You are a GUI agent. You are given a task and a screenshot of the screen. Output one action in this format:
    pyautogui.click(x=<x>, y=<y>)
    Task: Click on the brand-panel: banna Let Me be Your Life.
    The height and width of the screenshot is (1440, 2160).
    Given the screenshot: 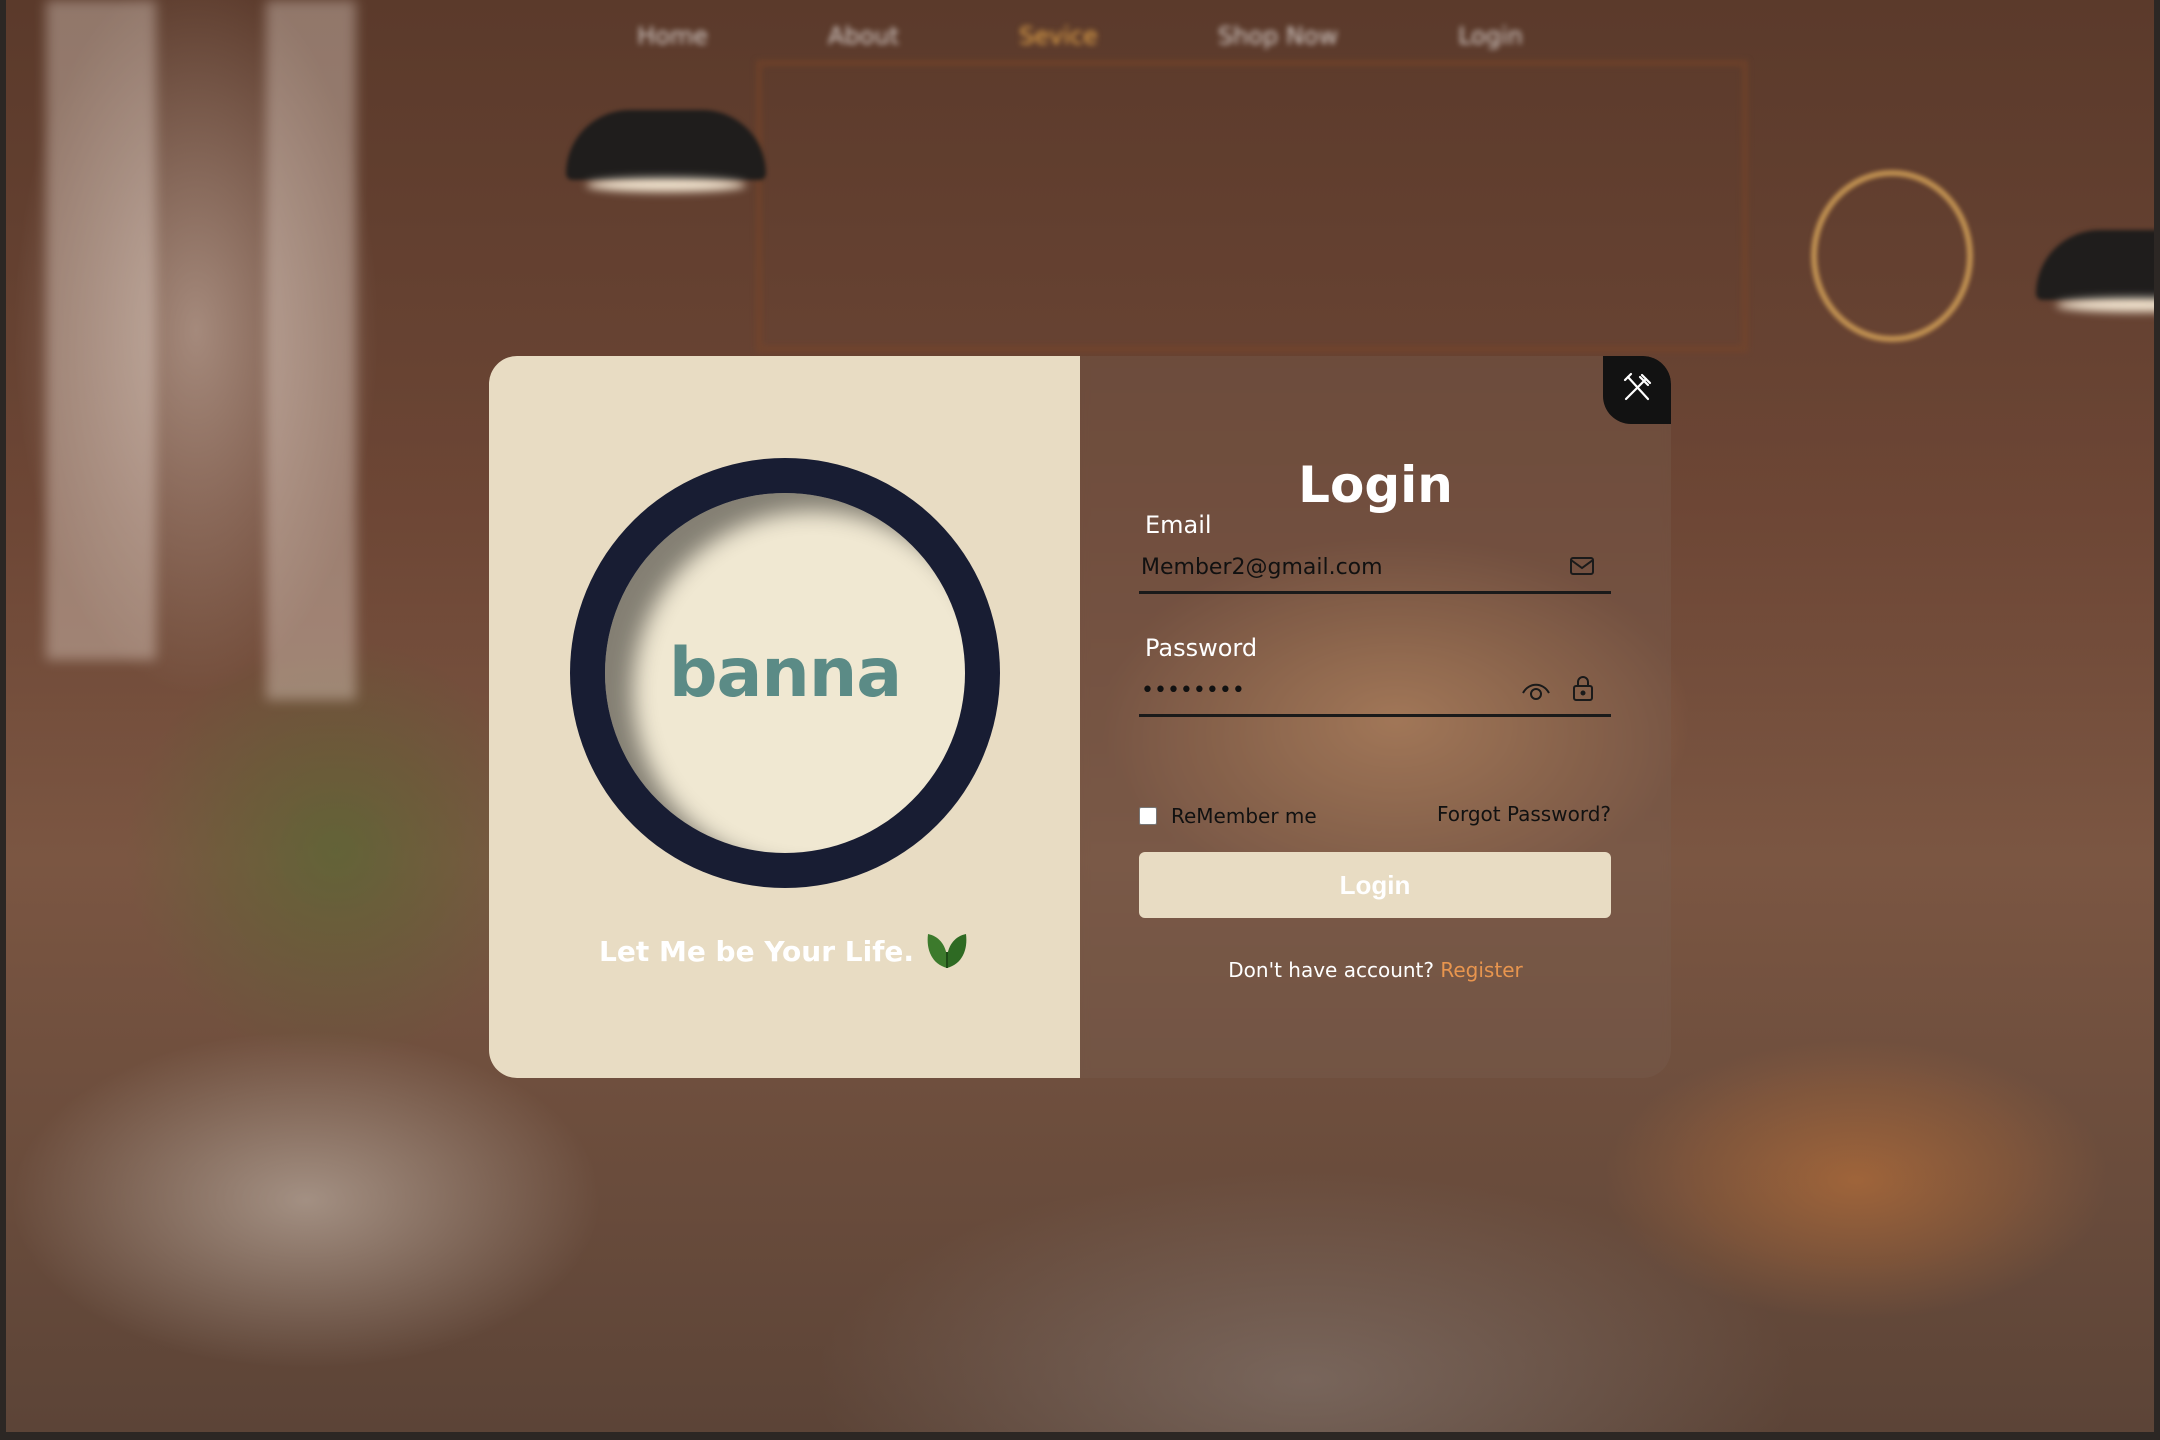 What is the action you would take?
    pyautogui.click(x=784, y=717)
    